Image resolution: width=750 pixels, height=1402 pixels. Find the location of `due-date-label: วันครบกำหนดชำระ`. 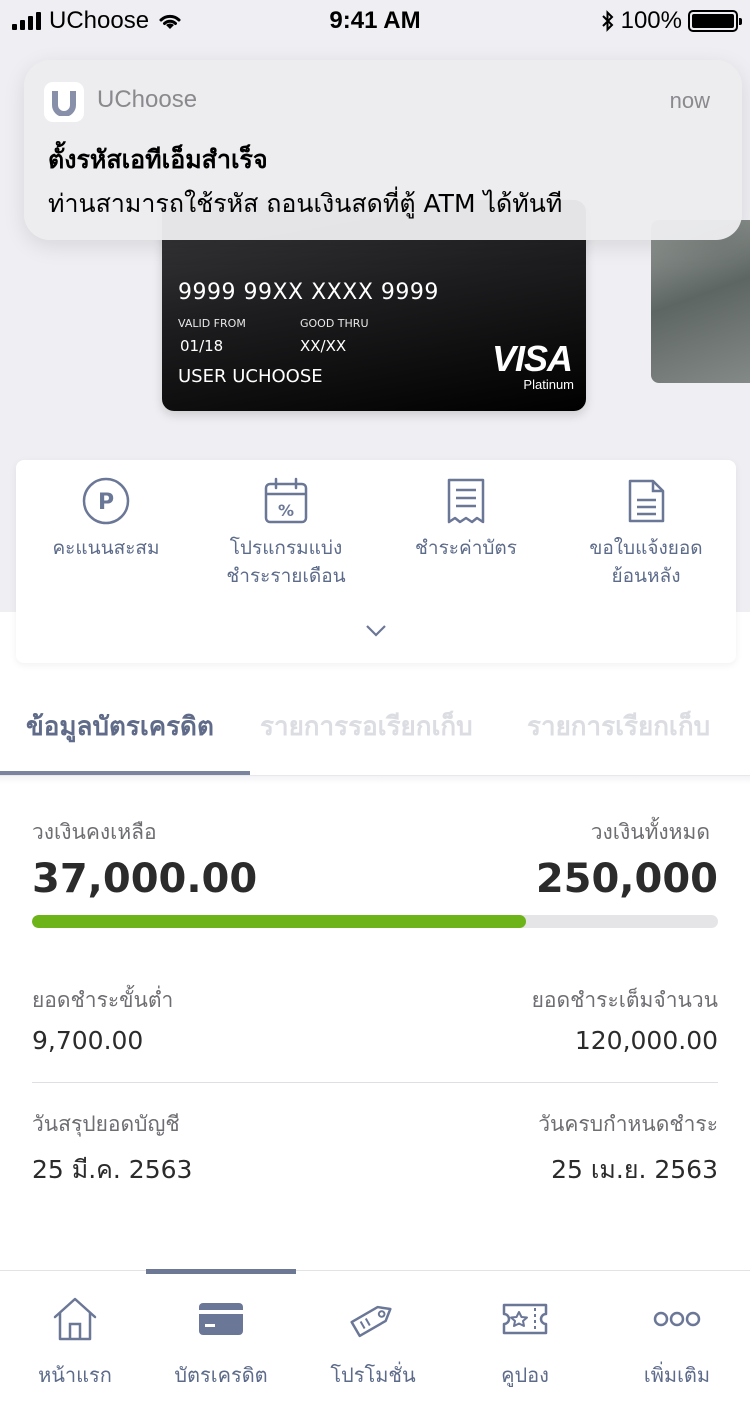

due-date-label: วันครบกำหนดชำระ is located at coordinates (628, 1124).